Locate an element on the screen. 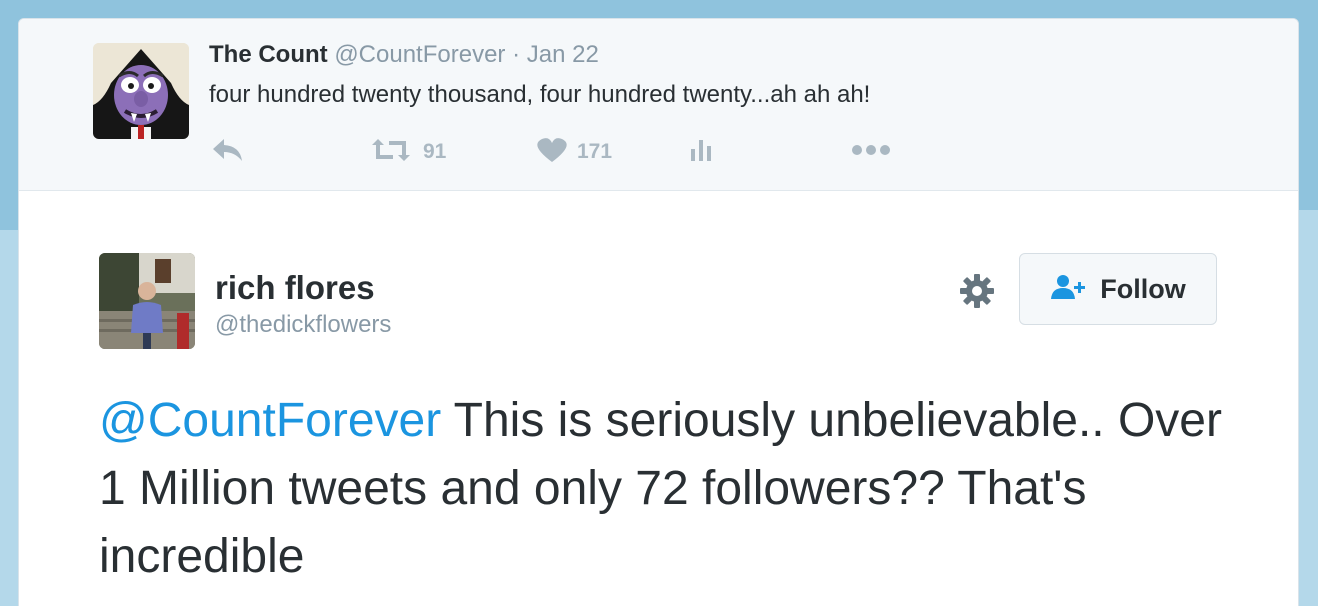 The height and width of the screenshot is (606, 1318). reply-icon is located at coordinates (228, 152).